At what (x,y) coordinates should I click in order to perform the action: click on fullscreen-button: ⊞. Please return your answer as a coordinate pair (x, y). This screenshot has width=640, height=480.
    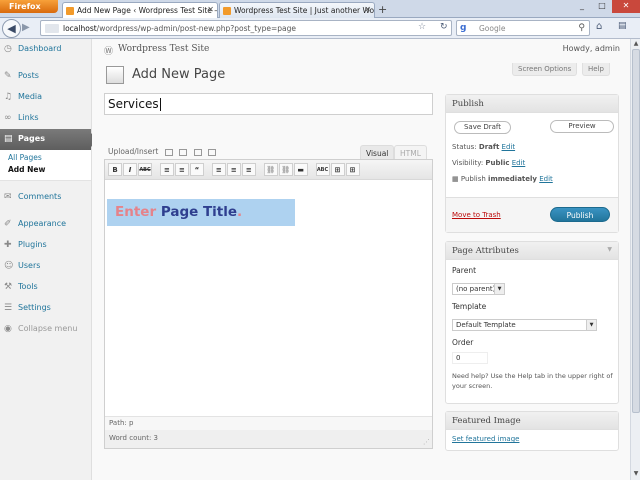
    Looking at the image, I should click on (337, 169).